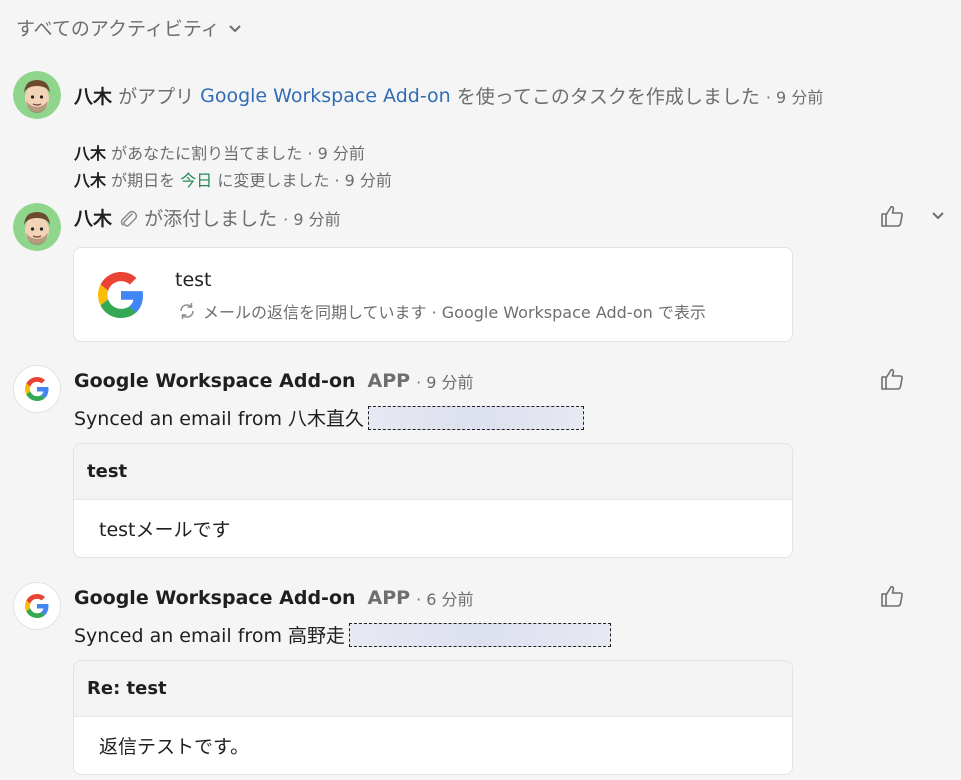 This screenshot has width=961, height=780. I want to click on activity-due-date-changed: 八木 が期日を 今日 に変更しました · 9 分前, so click(233, 179).